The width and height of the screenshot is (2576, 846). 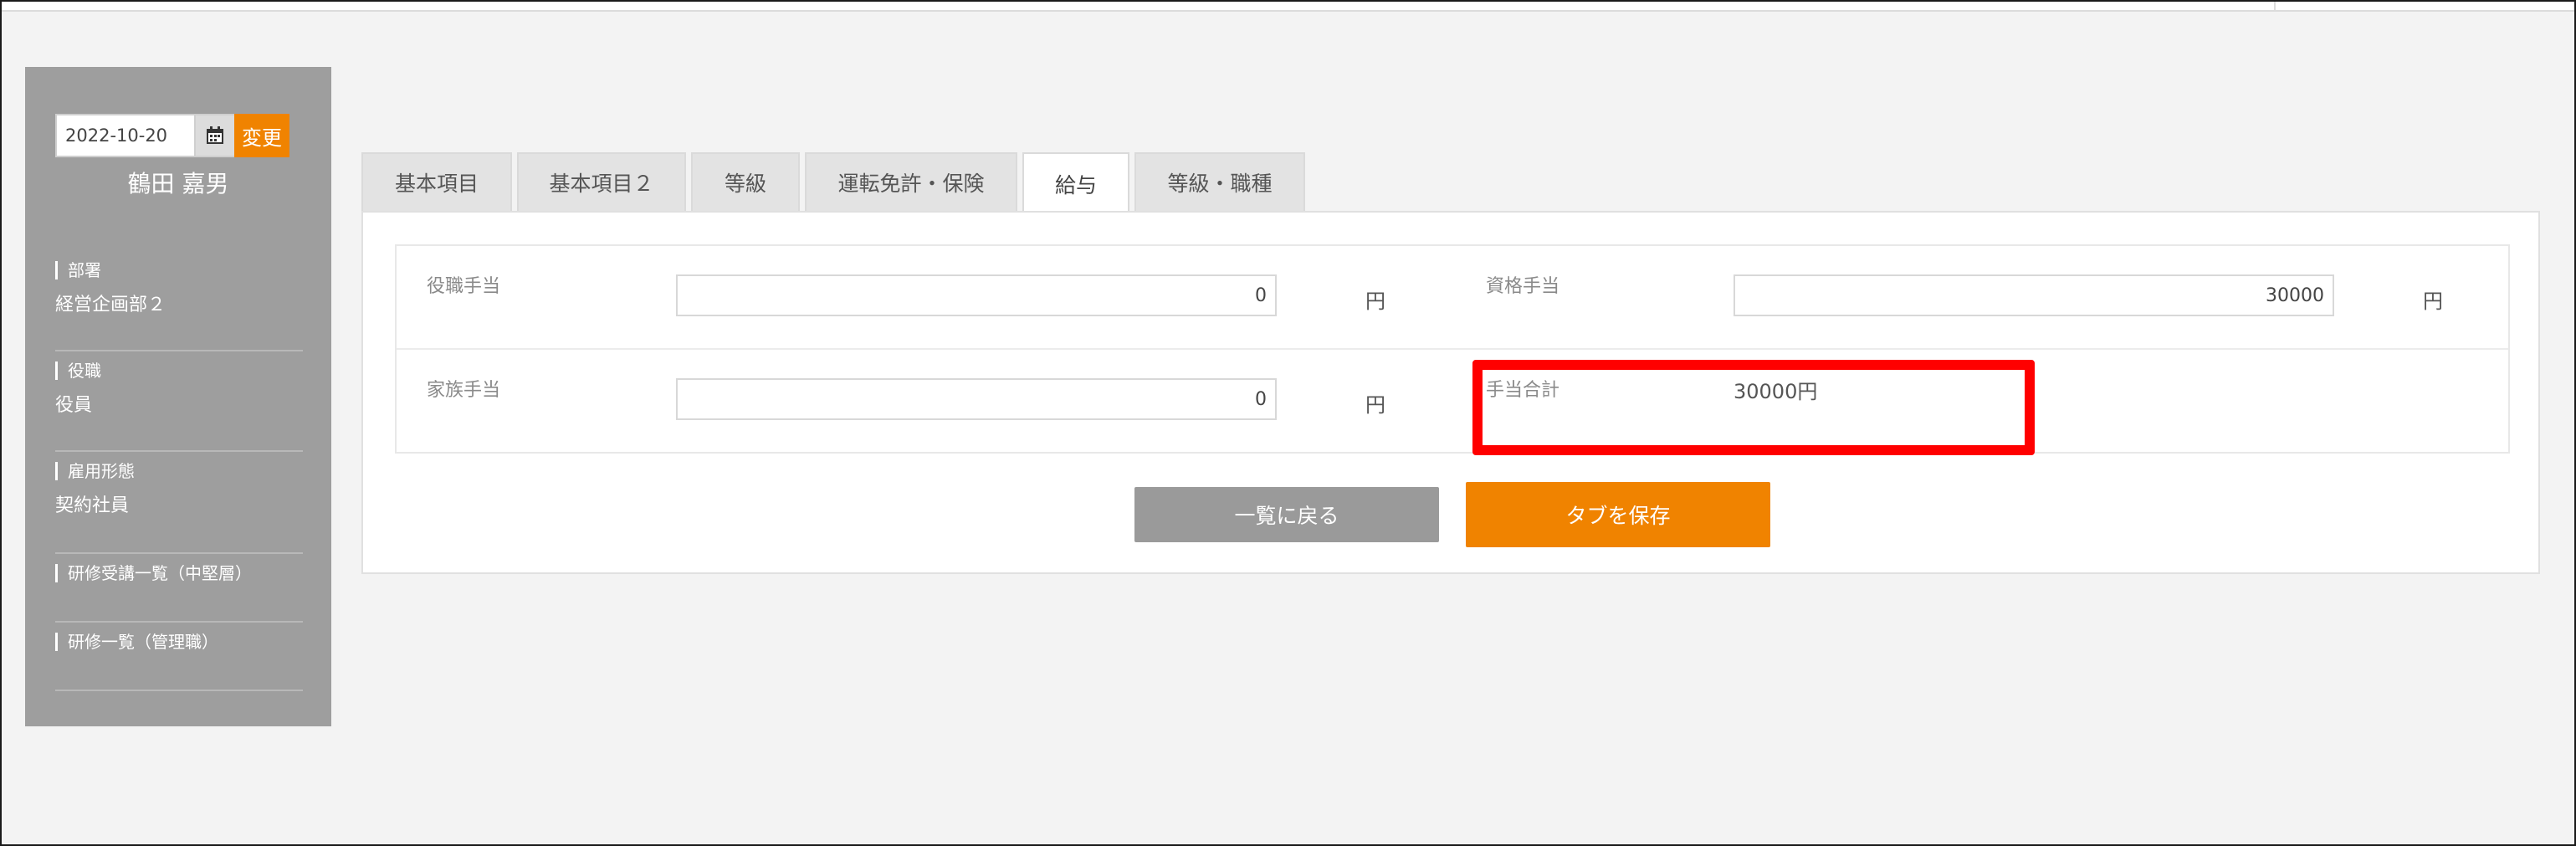 What do you see at coordinates (1754, 407) in the screenshot?
I see `highlight-box` at bounding box center [1754, 407].